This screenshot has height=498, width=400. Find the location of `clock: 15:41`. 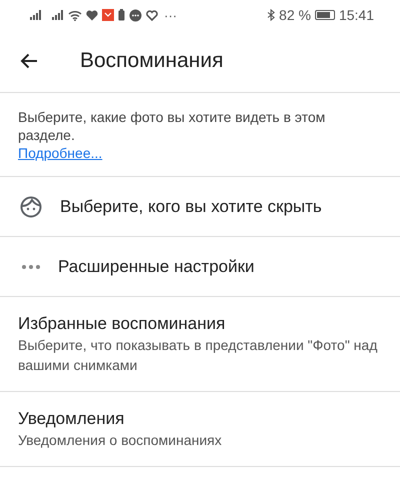

clock: 15:41 is located at coordinates (356, 15).